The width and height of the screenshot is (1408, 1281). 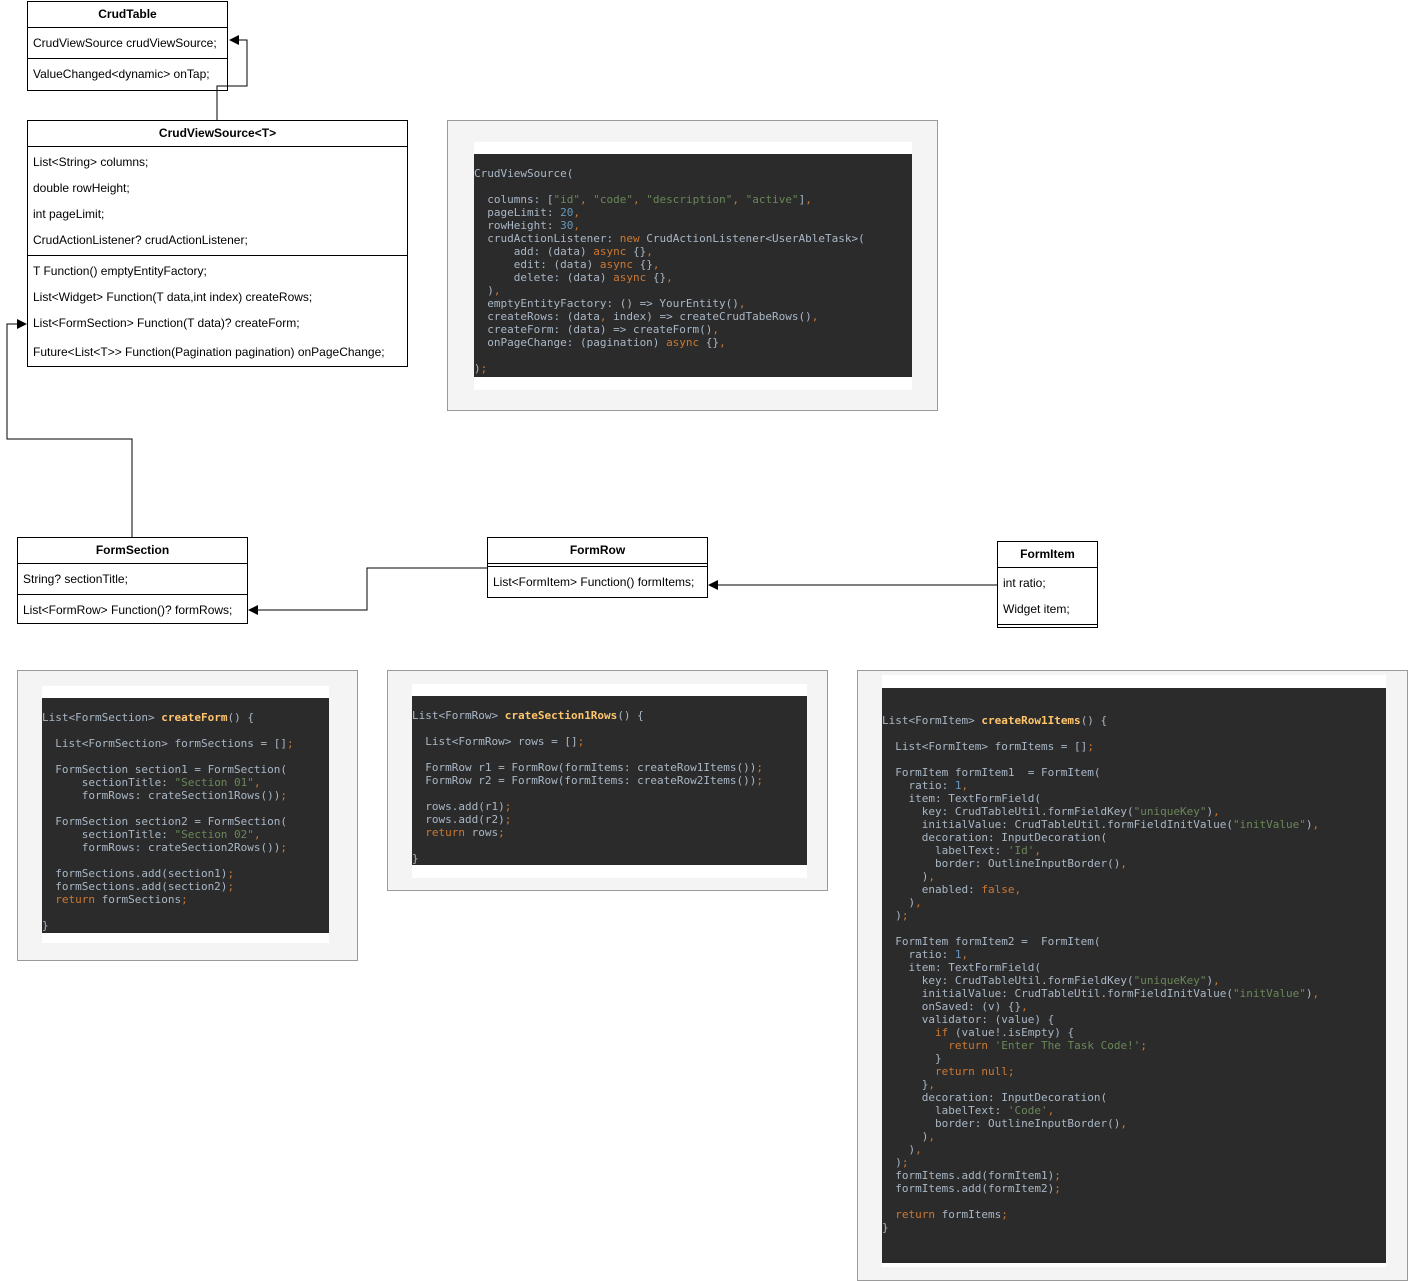 What do you see at coordinates (971, 1175) in the screenshot?
I see `code-line: formItems.add(formItem1);` at bounding box center [971, 1175].